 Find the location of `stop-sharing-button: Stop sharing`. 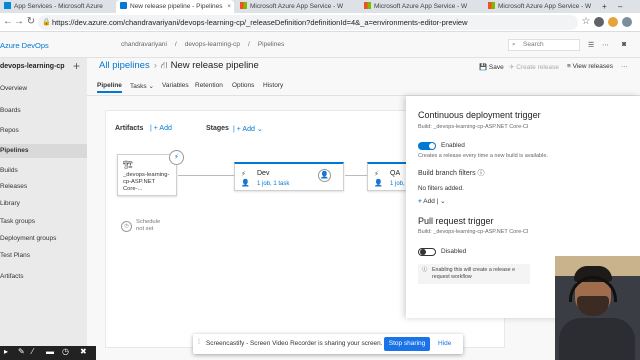

stop-sharing-button: Stop sharing is located at coordinates (407, 344).